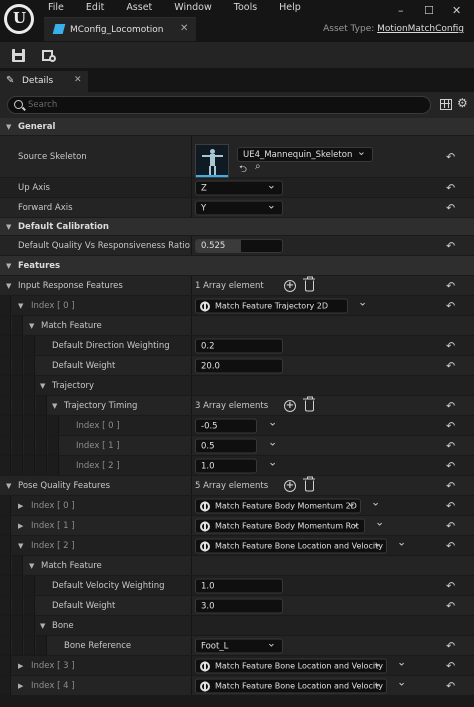 The width and height of the screenshot is (474, 707). Describe the element at coordinates (401, 10) in the screenshot. I see `minimize-icon: –` at that location.